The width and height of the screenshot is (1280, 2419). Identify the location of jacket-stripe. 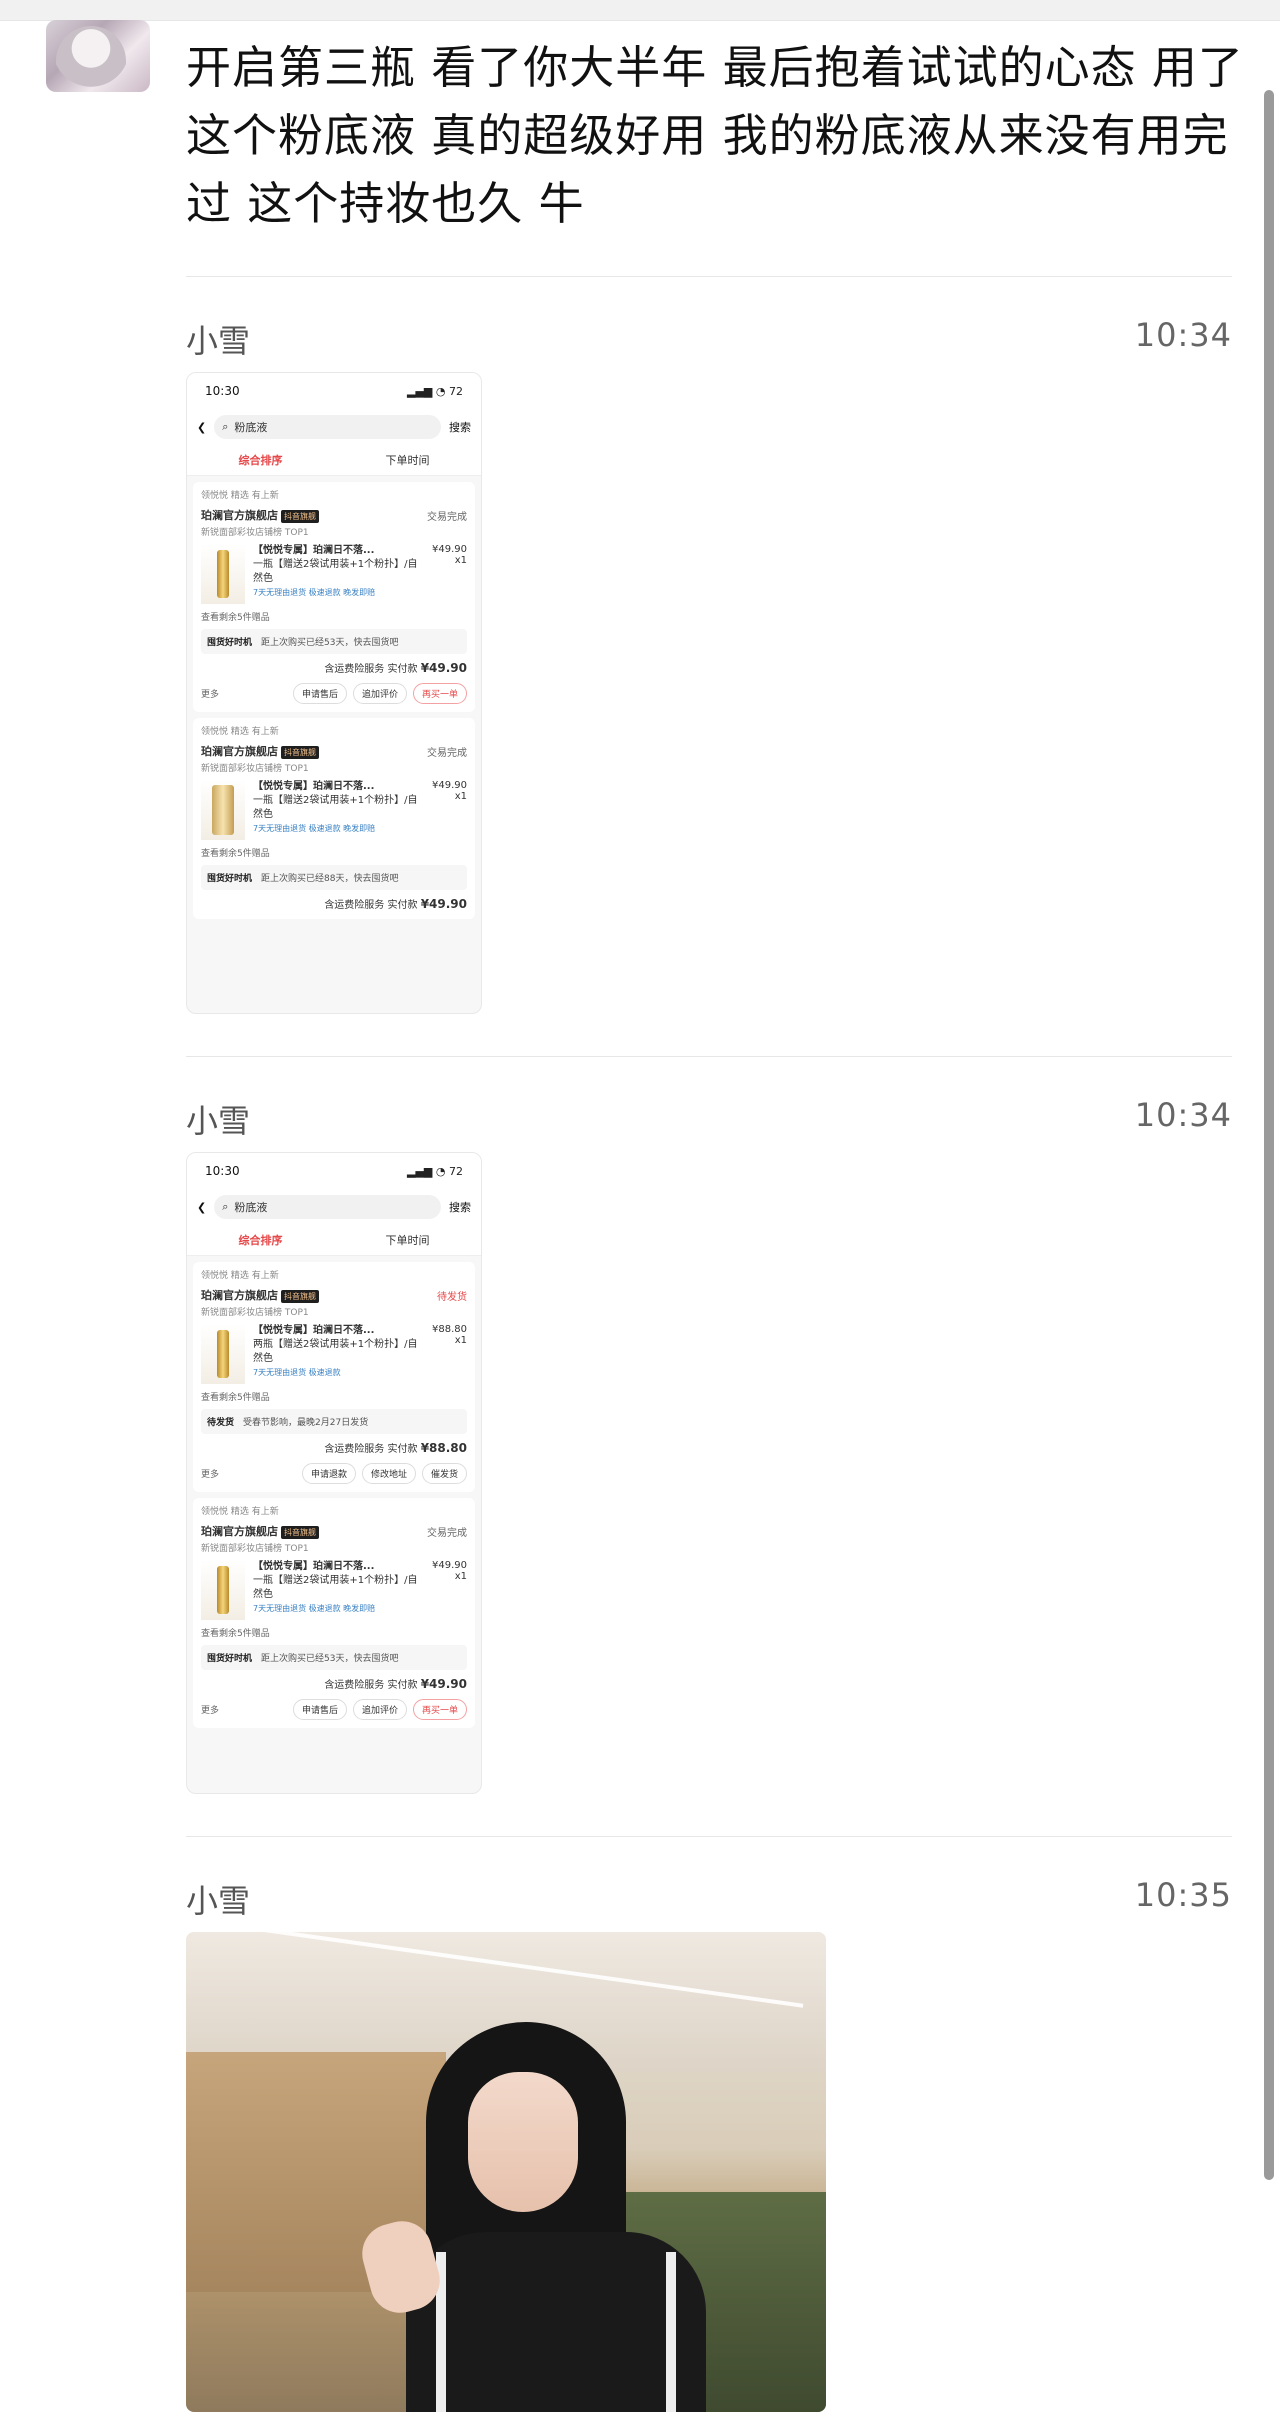
(671, 2332).